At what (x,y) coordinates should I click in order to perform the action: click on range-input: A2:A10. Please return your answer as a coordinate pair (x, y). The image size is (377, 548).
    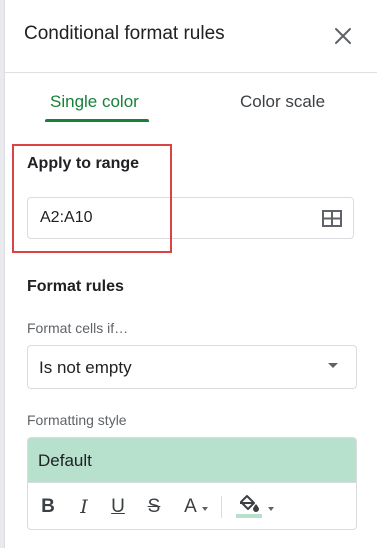
    Looking at the image, I should click on (190, 218).